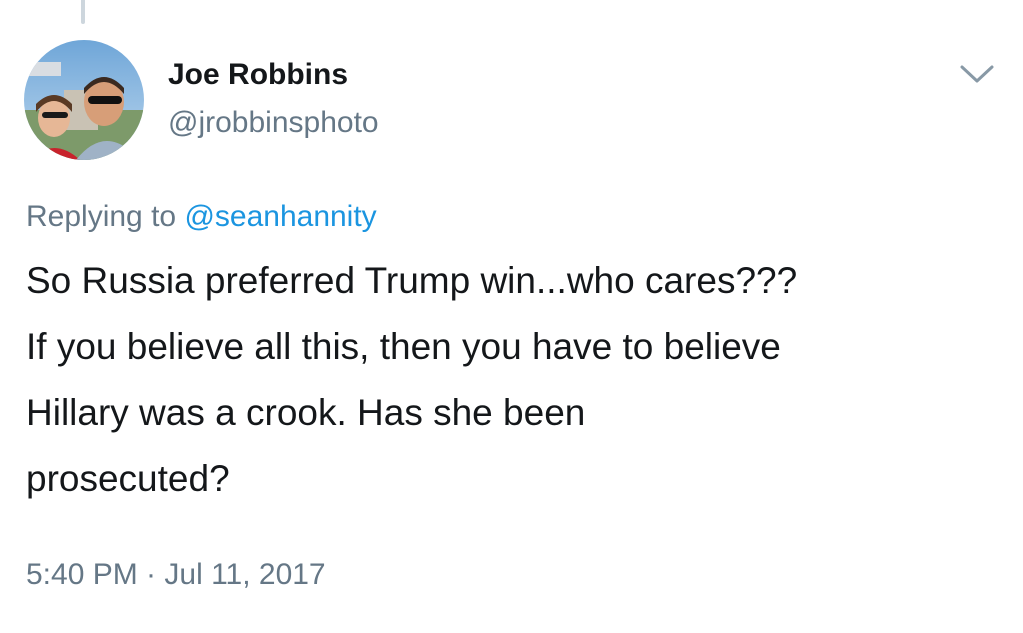 Image resolution: width=1023 pixels, height=633 pixels. I want to click on replying-to-label: Replying to, so click(101, 216).